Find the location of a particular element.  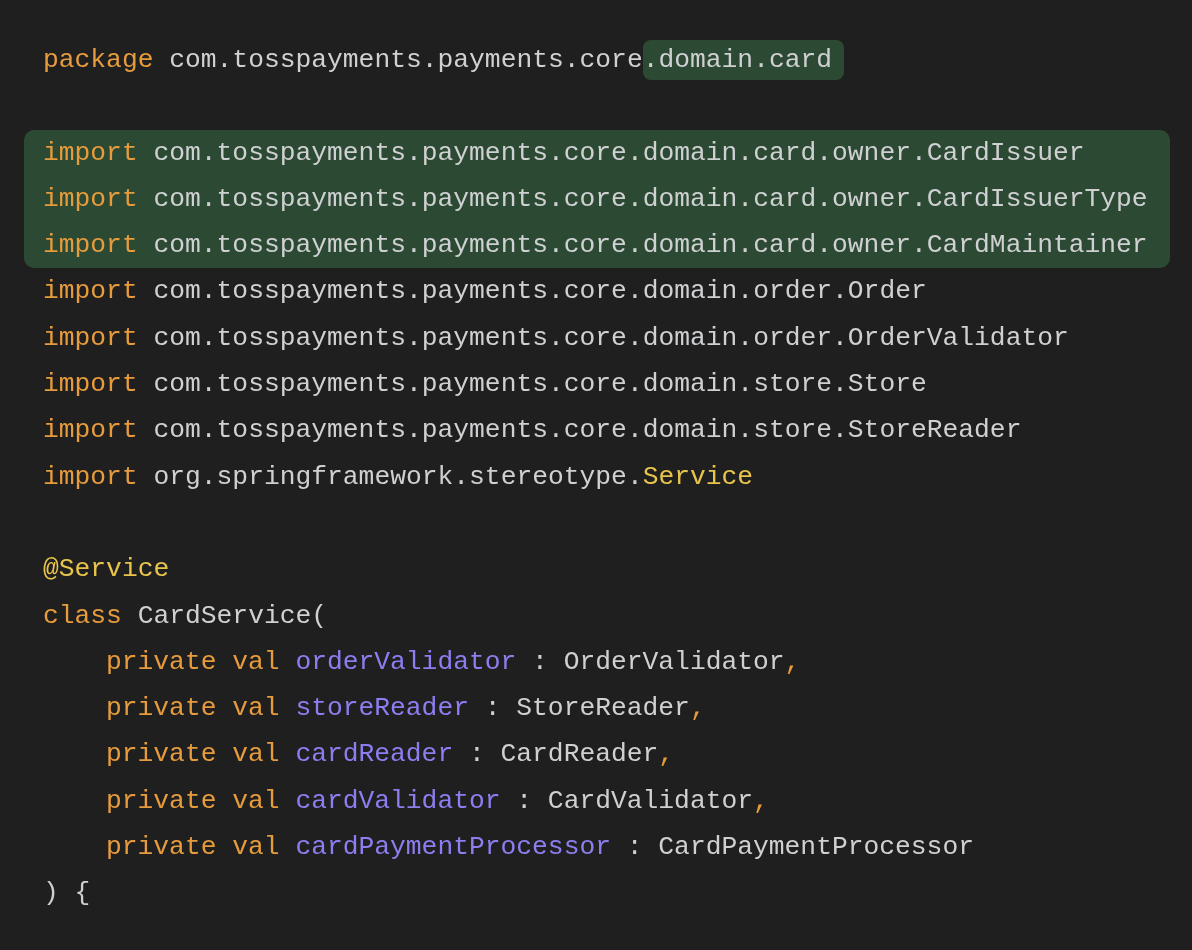

code-line: private val storeReader : StoreReader, is located at coordinates (405, 709).